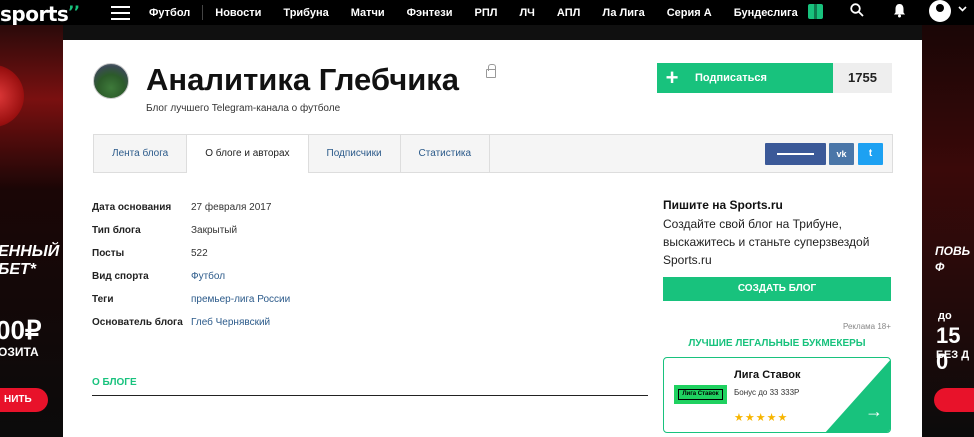  I want to click on about-heading: О БЛОГЕ, so click(114, 382).